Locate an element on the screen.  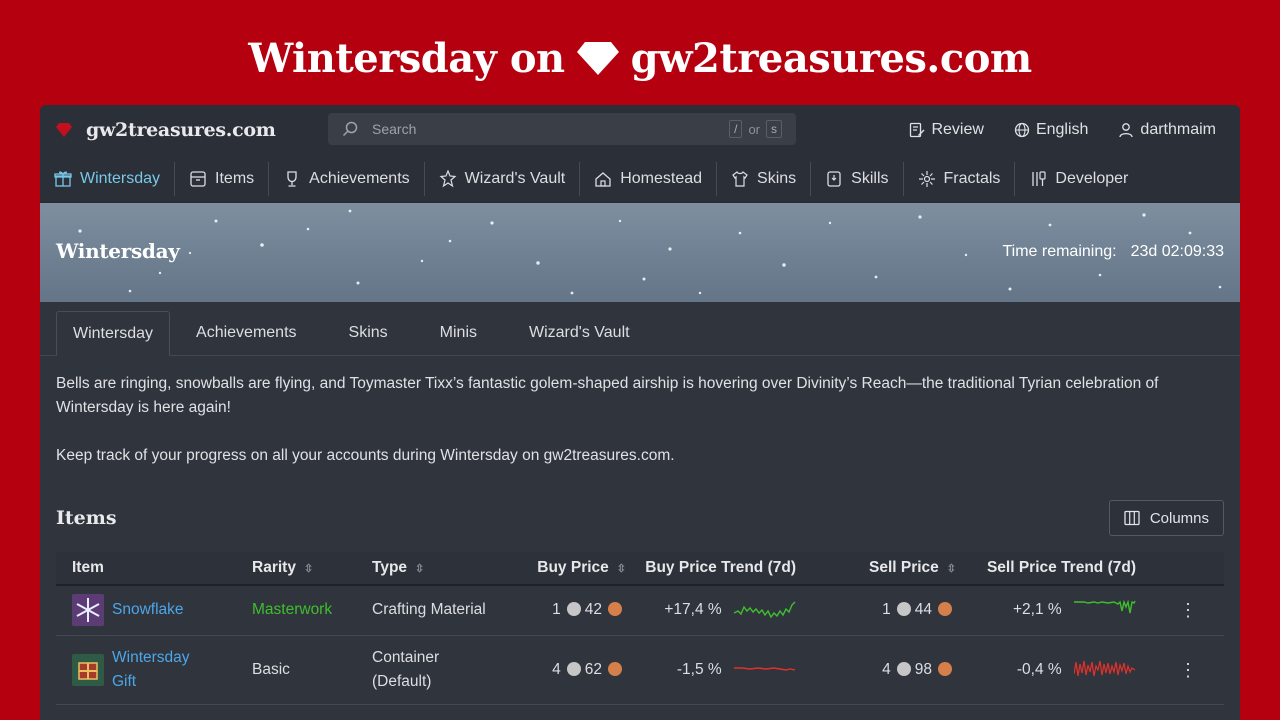
column-header-sell-trend: Sell Price Trend (7d) is located at coordinates (1046, 569).